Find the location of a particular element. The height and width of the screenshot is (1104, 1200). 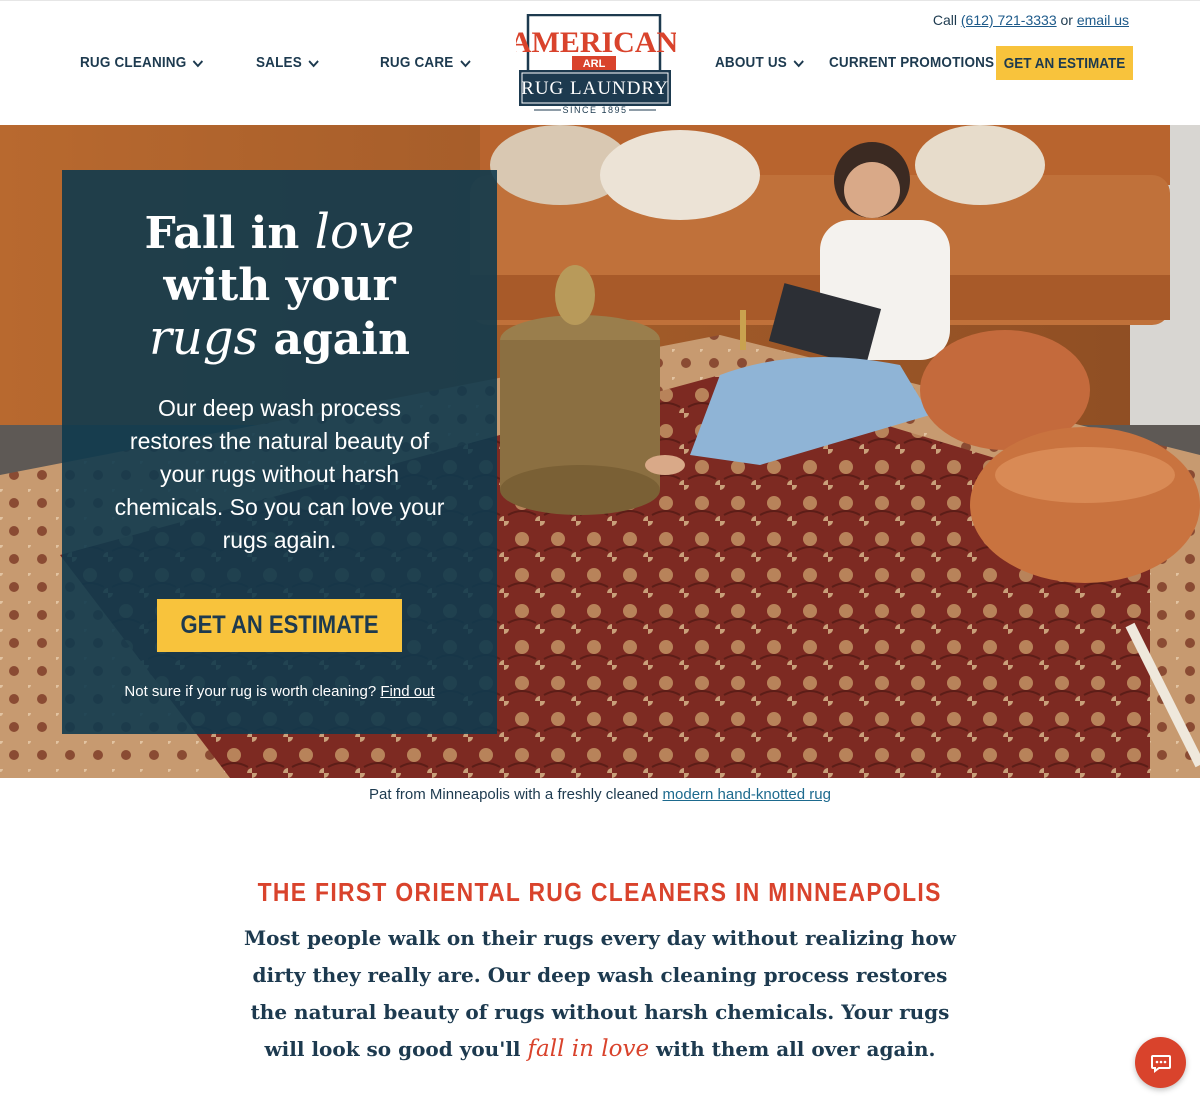

get-estimate-button: GET AN ESTIMATE is located at coordinates (1064, 63).